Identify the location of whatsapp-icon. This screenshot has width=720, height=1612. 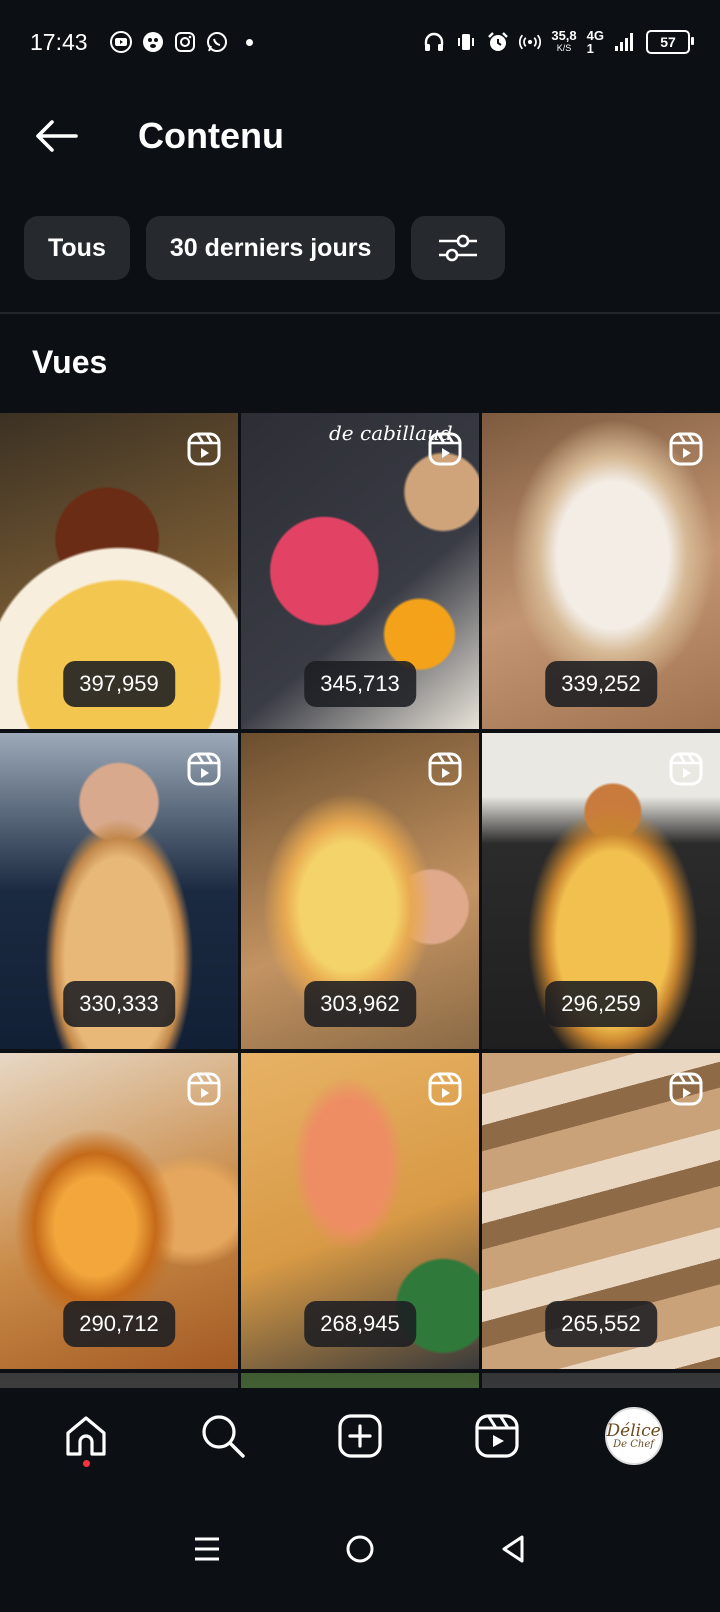
(217, 42).